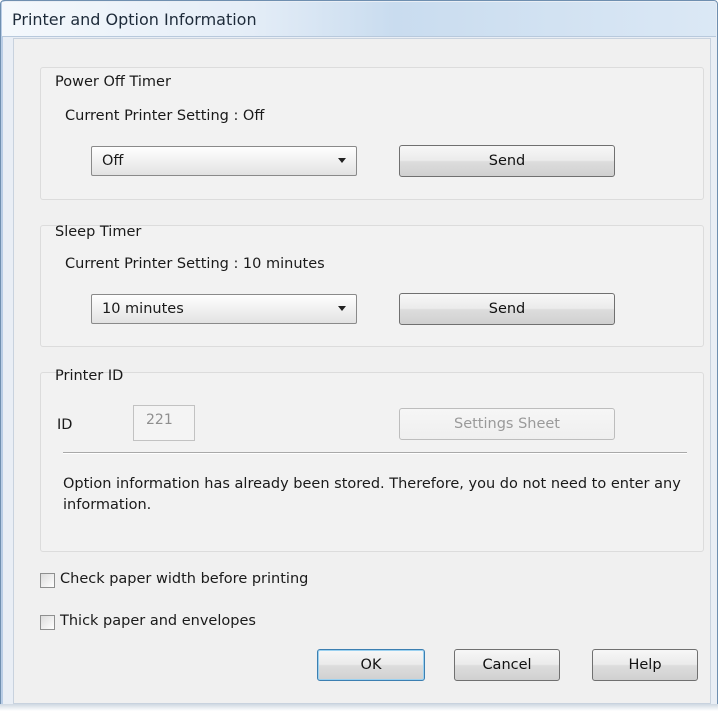  Describe the element at coordinates (359, 19) in the screenshot. I see `title-bar: Printer and Option Information` at that location.